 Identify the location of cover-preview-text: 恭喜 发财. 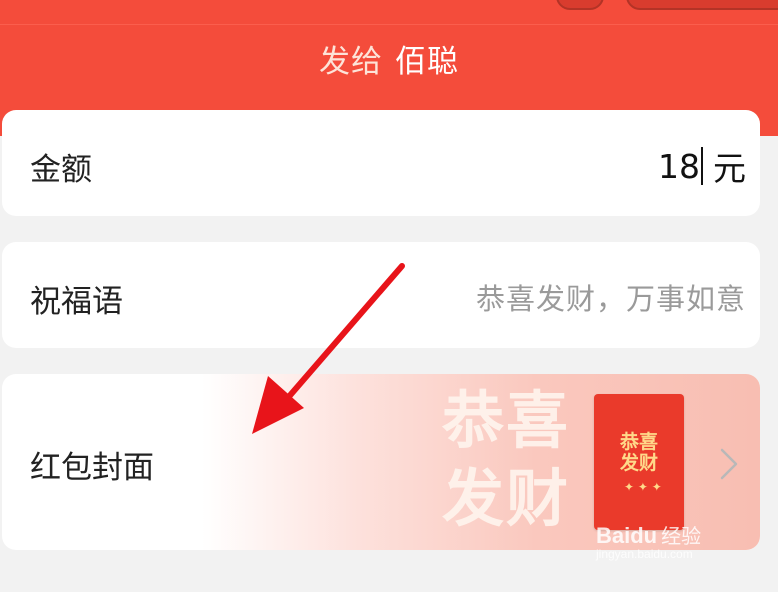
(506, 459).